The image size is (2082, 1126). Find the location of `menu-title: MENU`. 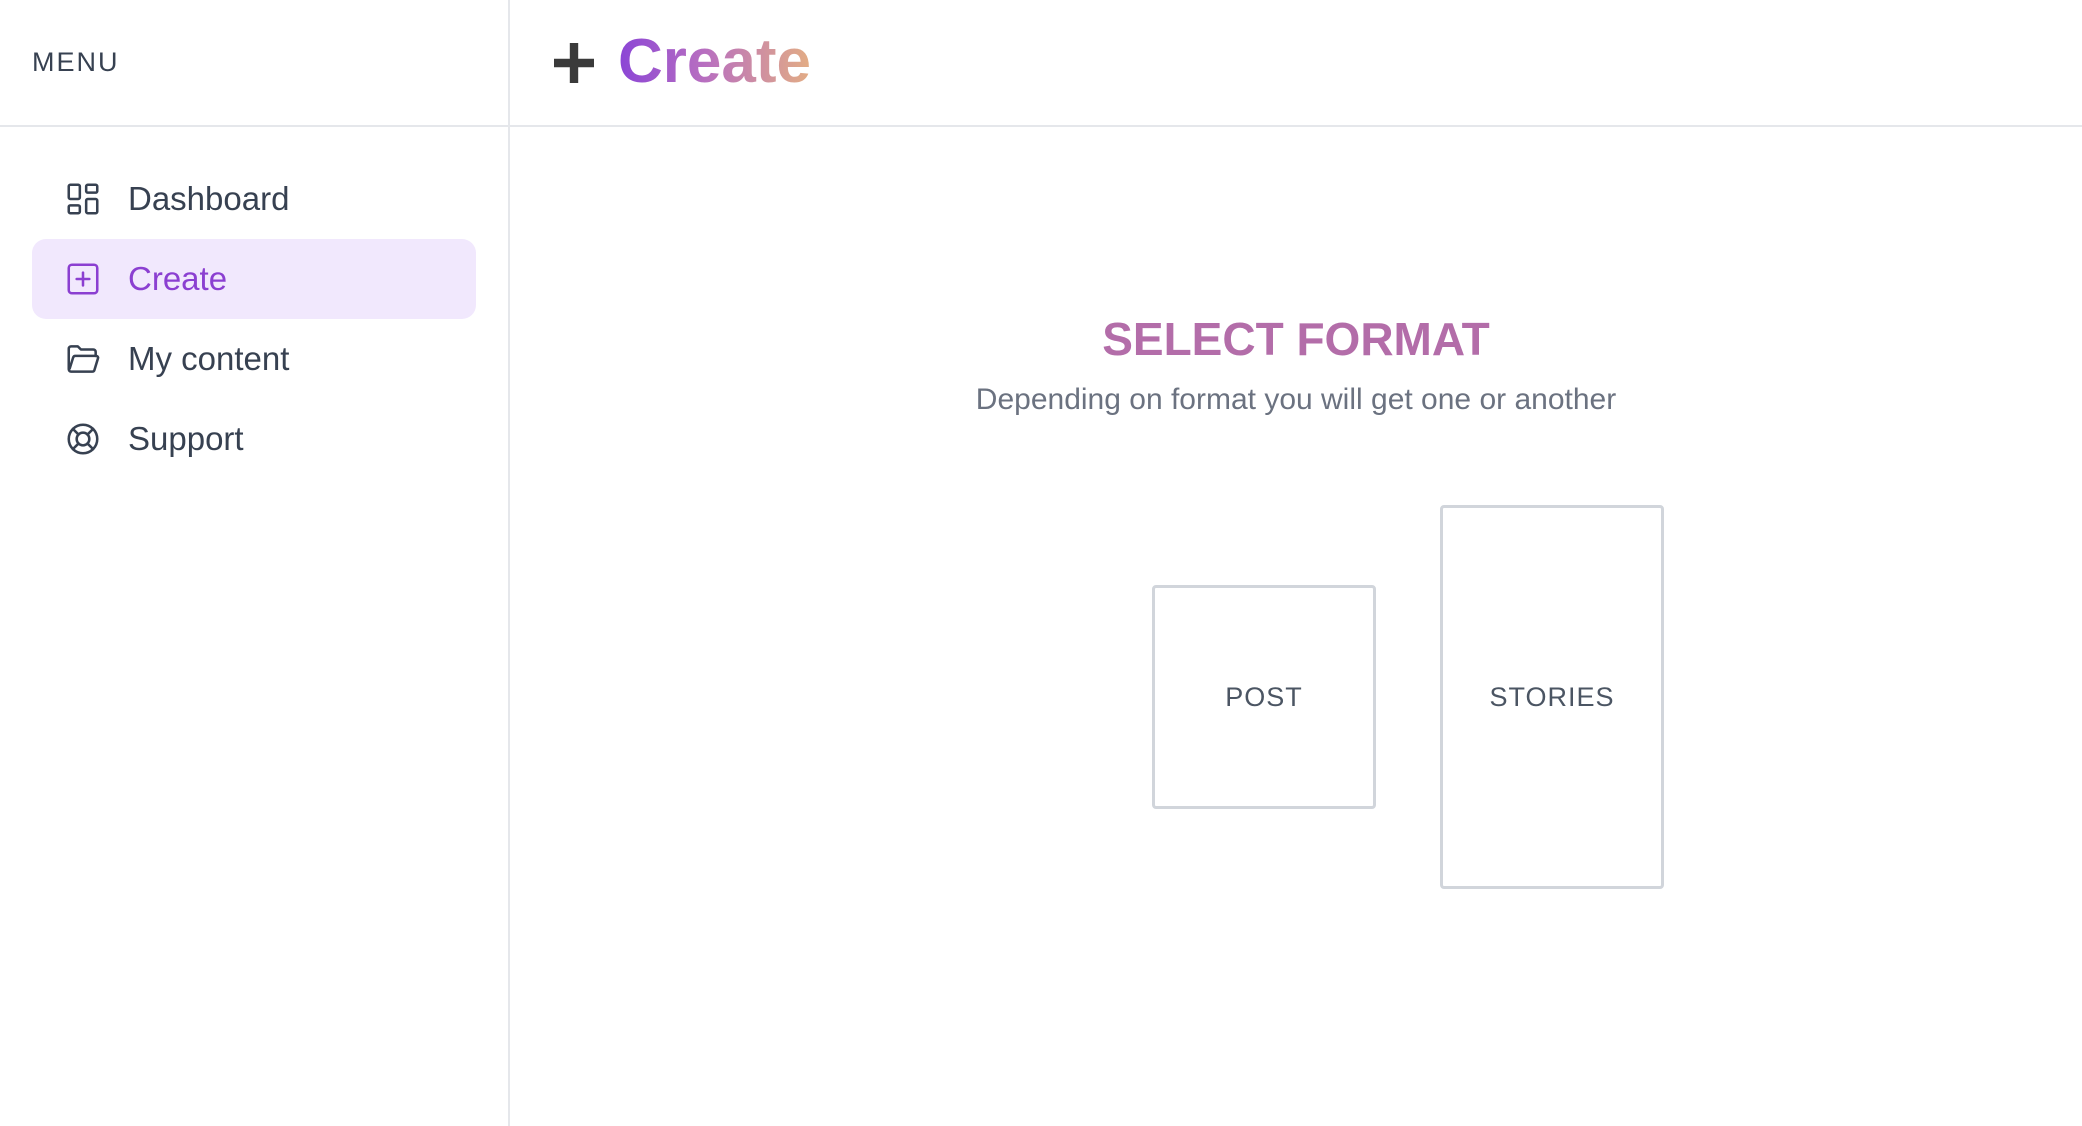

menu-title: MENU is located at coordinates (76, 62).